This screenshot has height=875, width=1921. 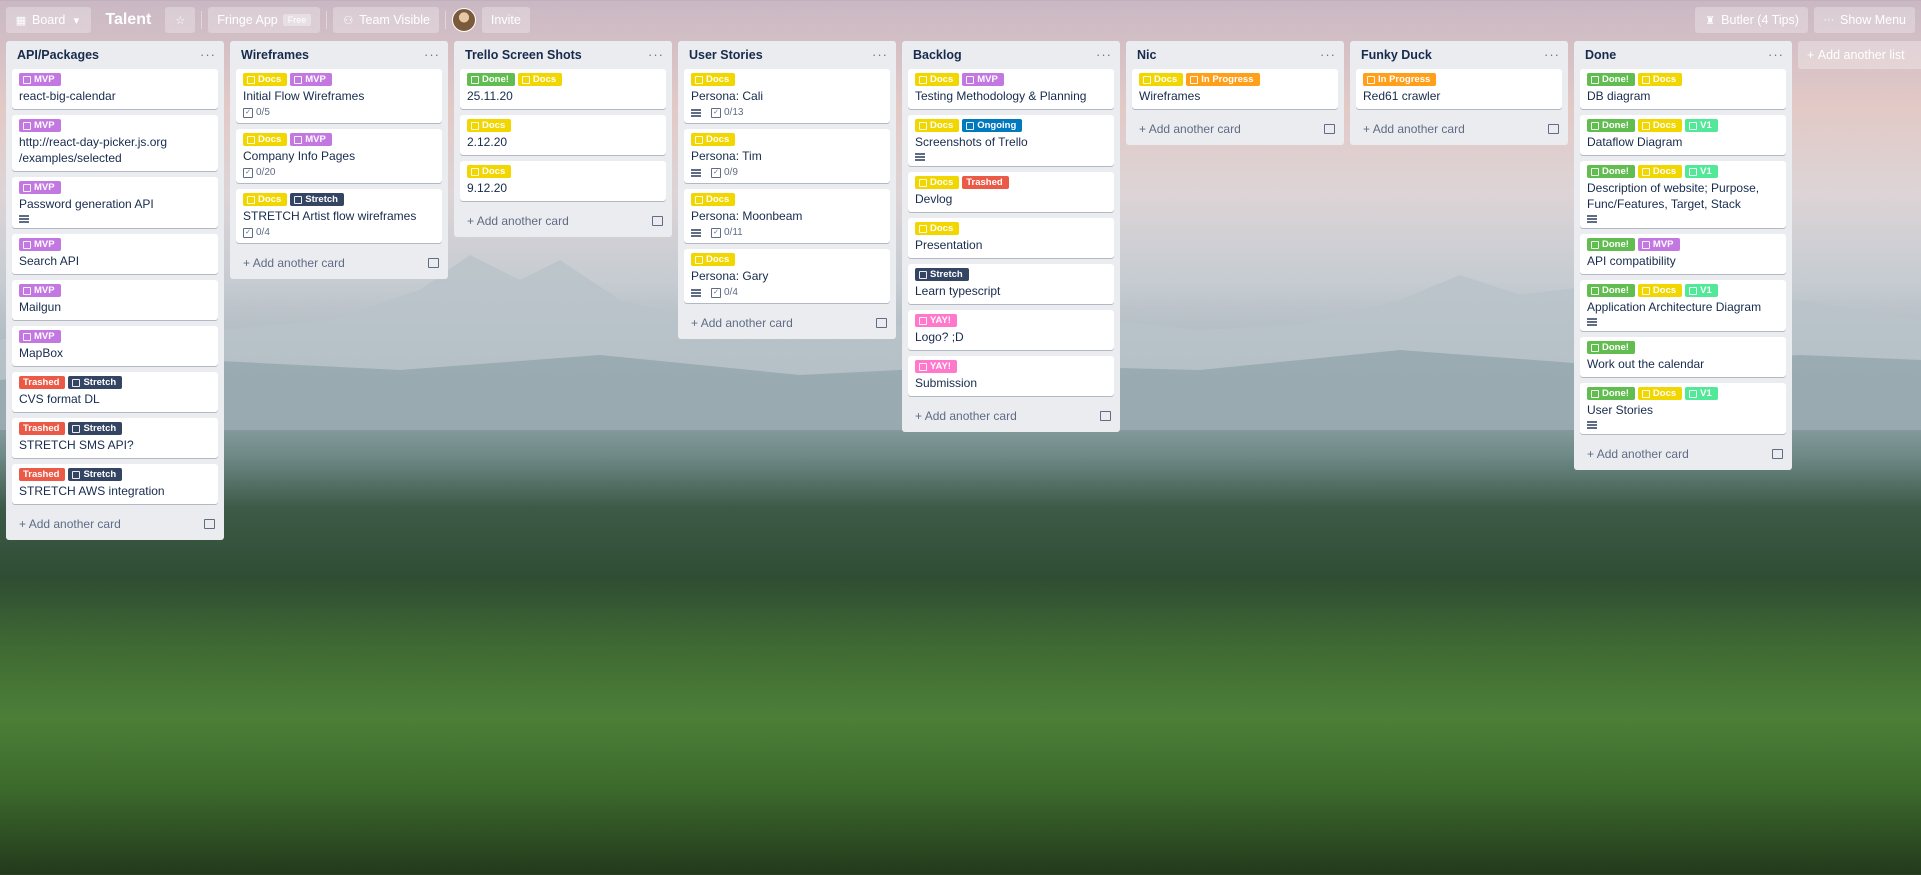 I want to click on show-menu-button: ··· Show Menu, so click(x=1864, y=20).